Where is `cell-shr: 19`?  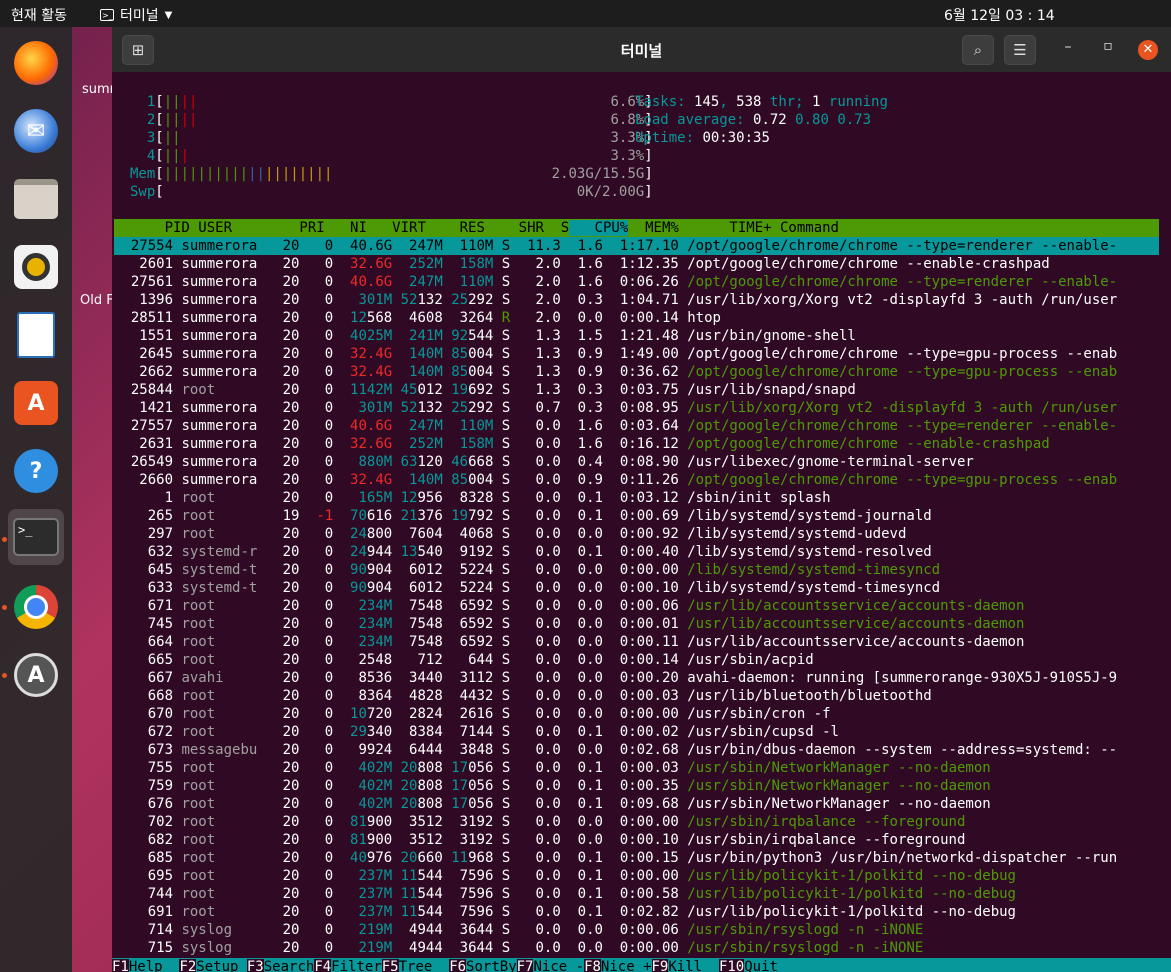 cell-shr: 19 is located at coordinates (455, 390).